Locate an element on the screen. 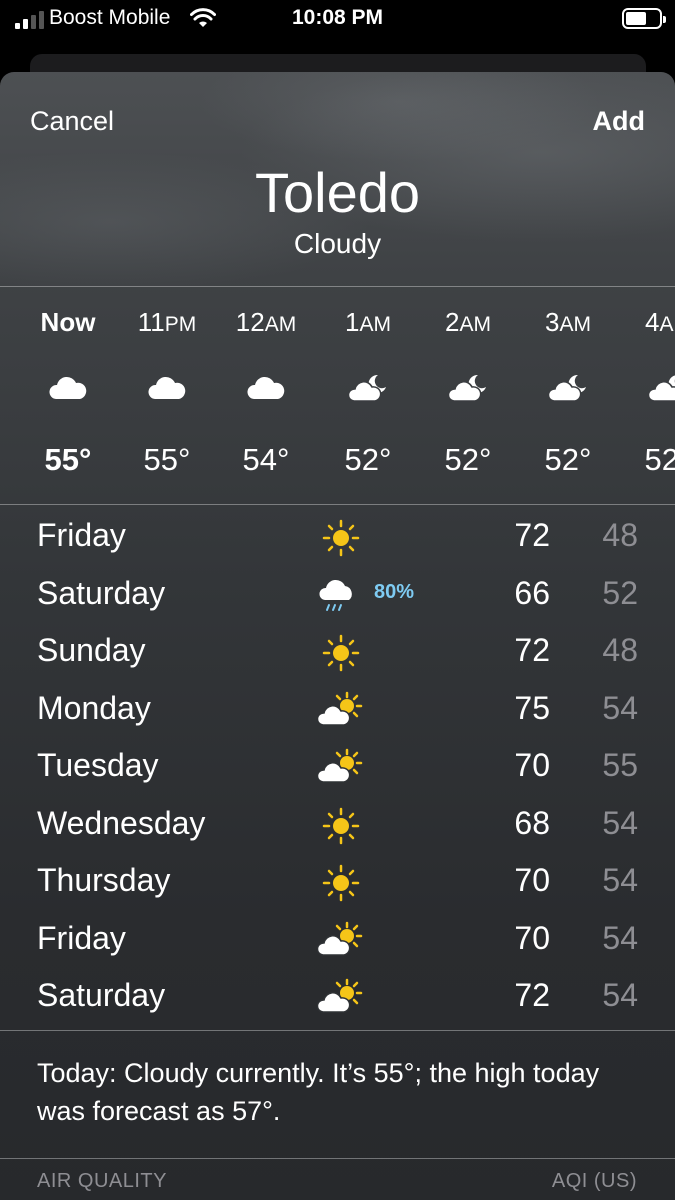  high-temperature: 66 is located at coordinates (532, 592).